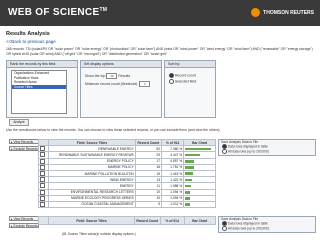 The width and height of the screenshot is (320, 240). I want to click on sort-panel: Sort by: Record count Selected field, so click(190, 89).